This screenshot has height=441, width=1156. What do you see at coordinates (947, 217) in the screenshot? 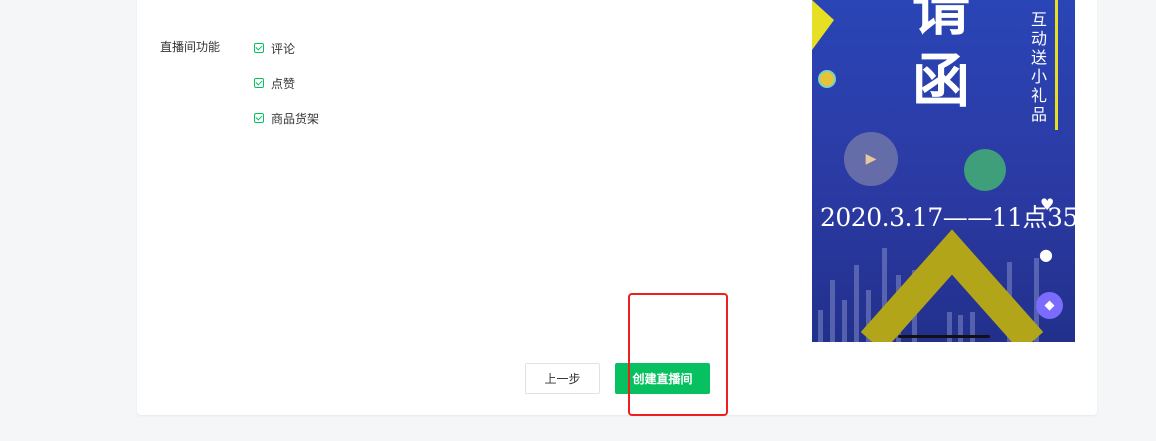
I see `poster-date: 2020.3.17——11点35` at bounding box center [947, 217].